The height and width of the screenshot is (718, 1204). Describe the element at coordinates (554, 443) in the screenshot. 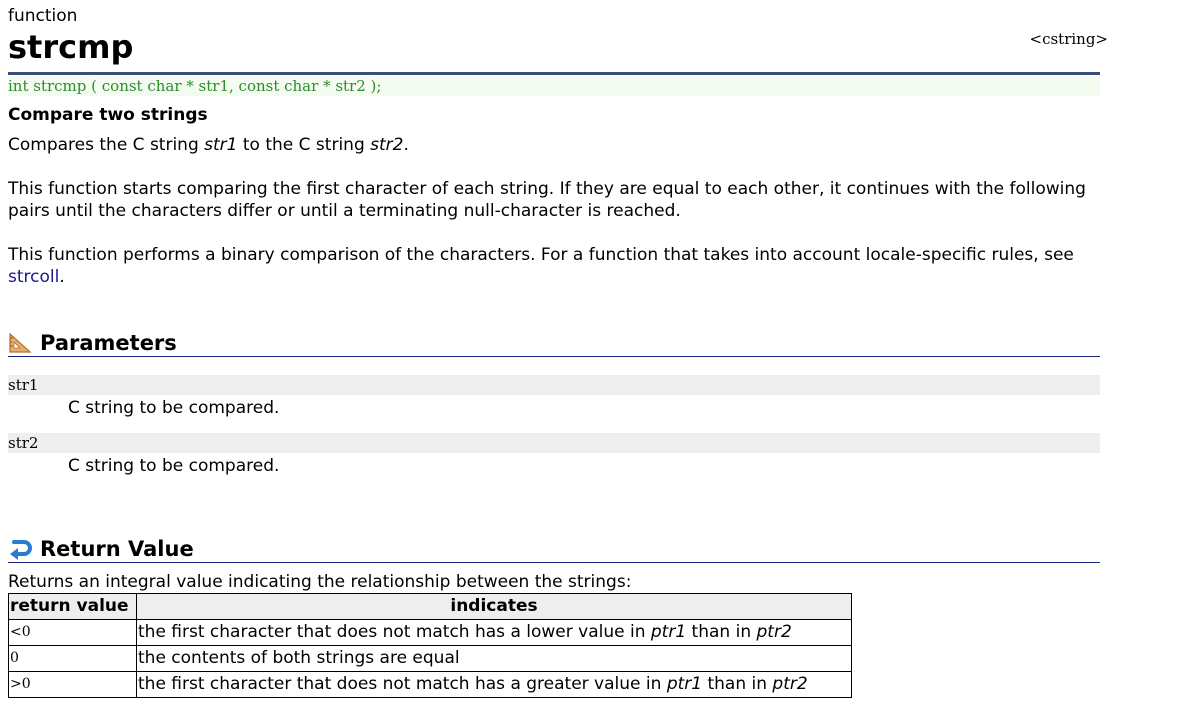

I see `param-name-str2: str2` at that location.